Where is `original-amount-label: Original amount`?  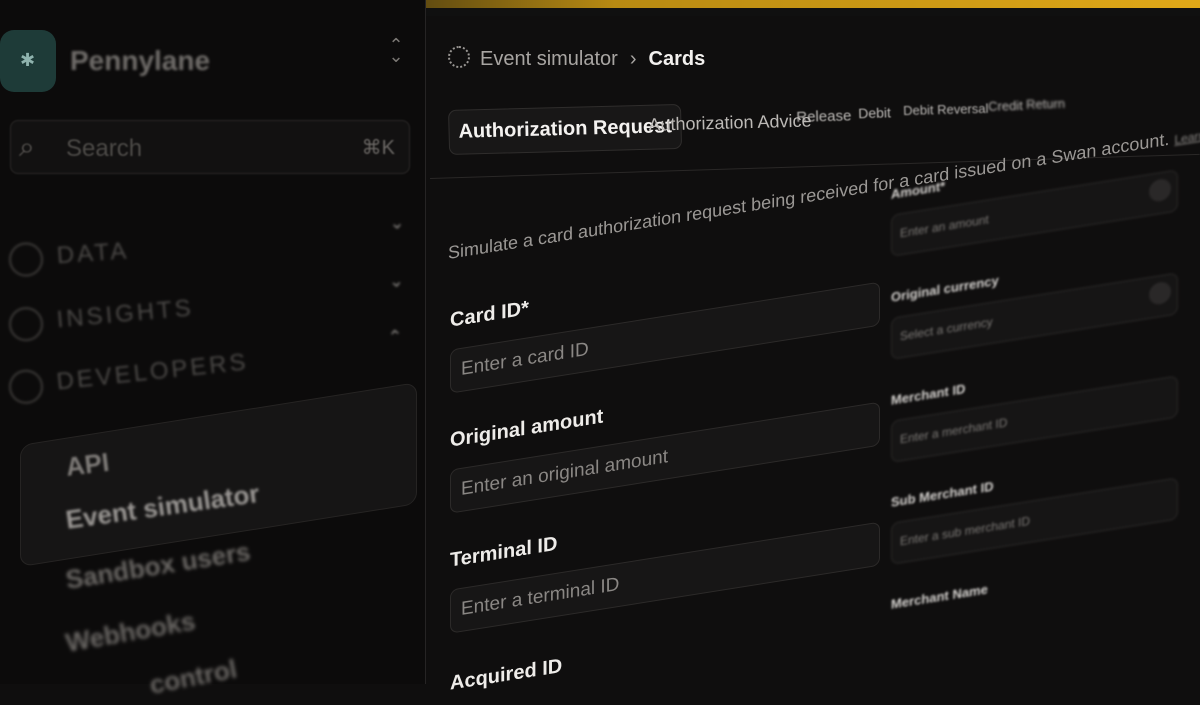 original-amount-label: Original amount is located at coordinates (527, 428).